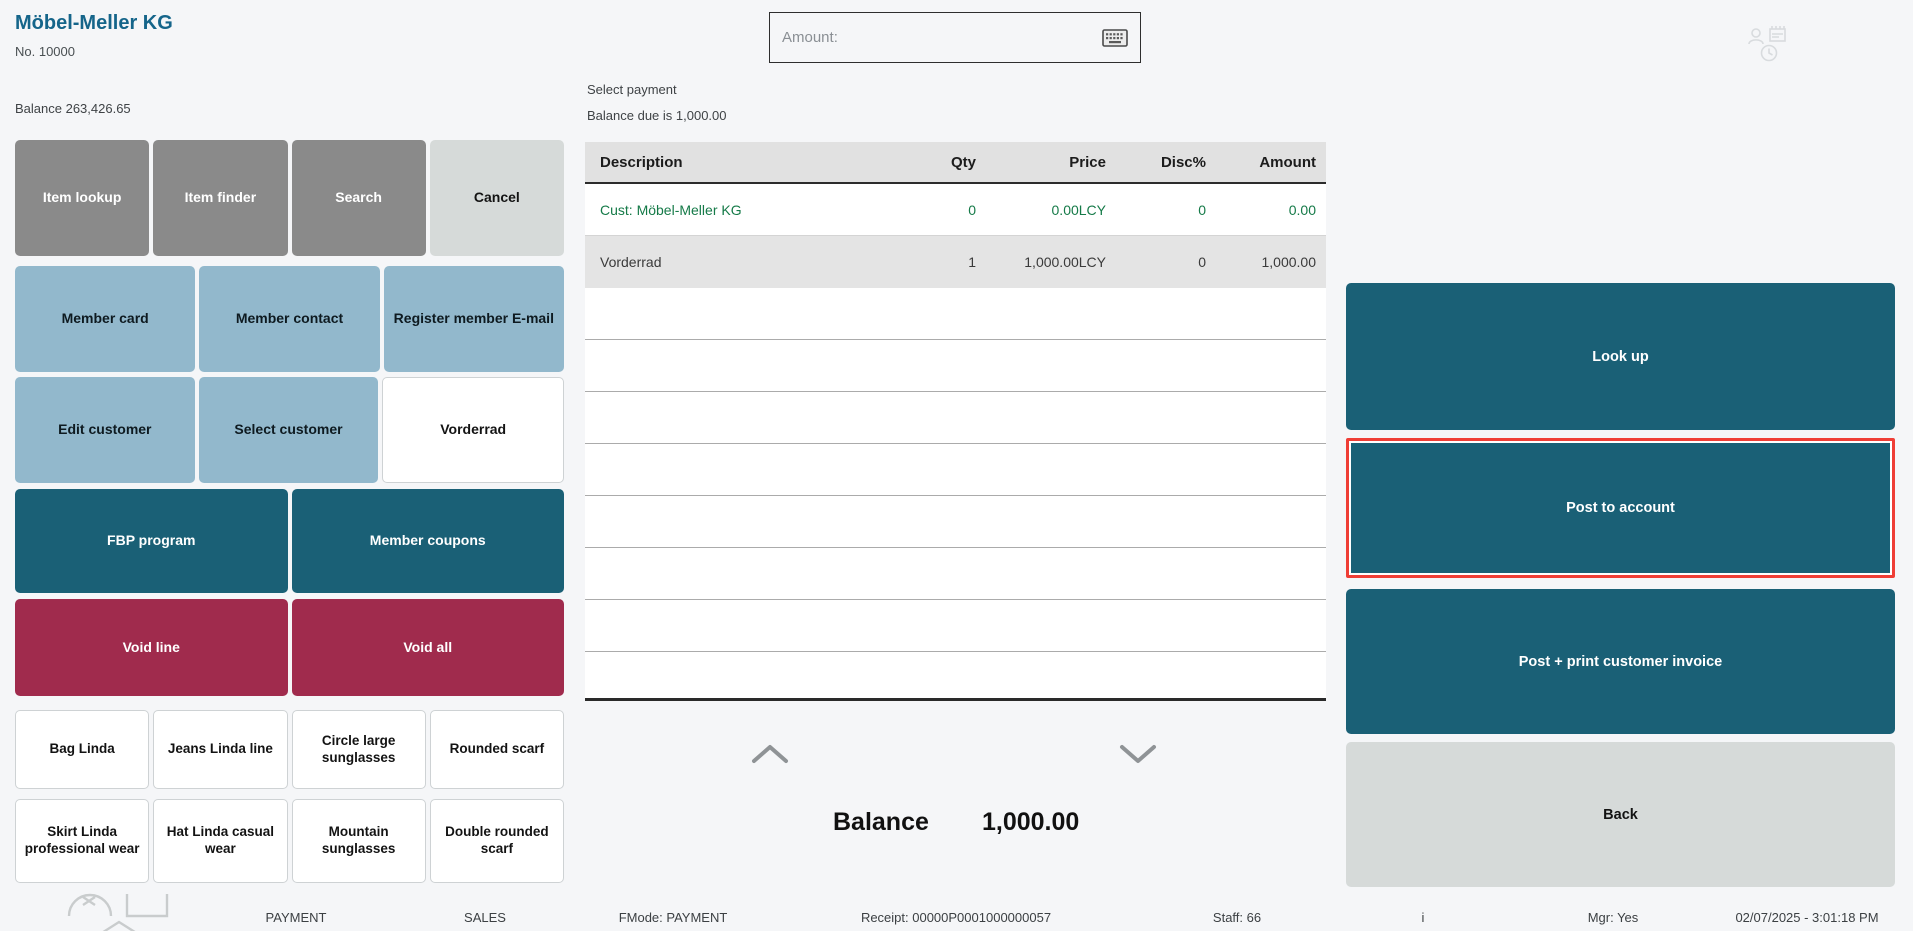  Describe the element at coordinates (94, 23) in the screenshot. I see `customer-name: Möbel-Meller KG` at that location.